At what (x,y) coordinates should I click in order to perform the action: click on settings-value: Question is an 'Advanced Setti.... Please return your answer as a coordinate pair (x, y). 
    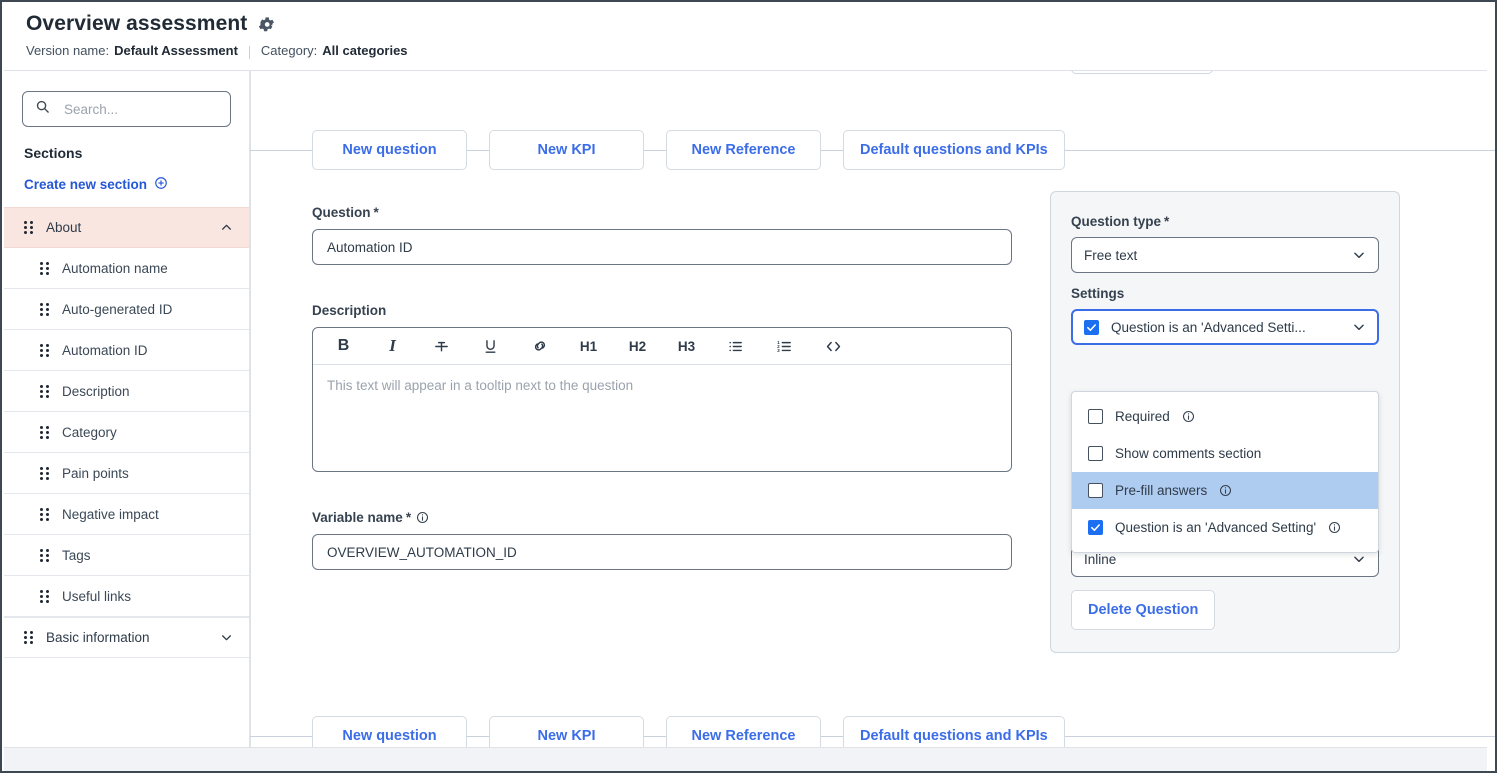
    Looking at the image, I should click on (1208, 327).